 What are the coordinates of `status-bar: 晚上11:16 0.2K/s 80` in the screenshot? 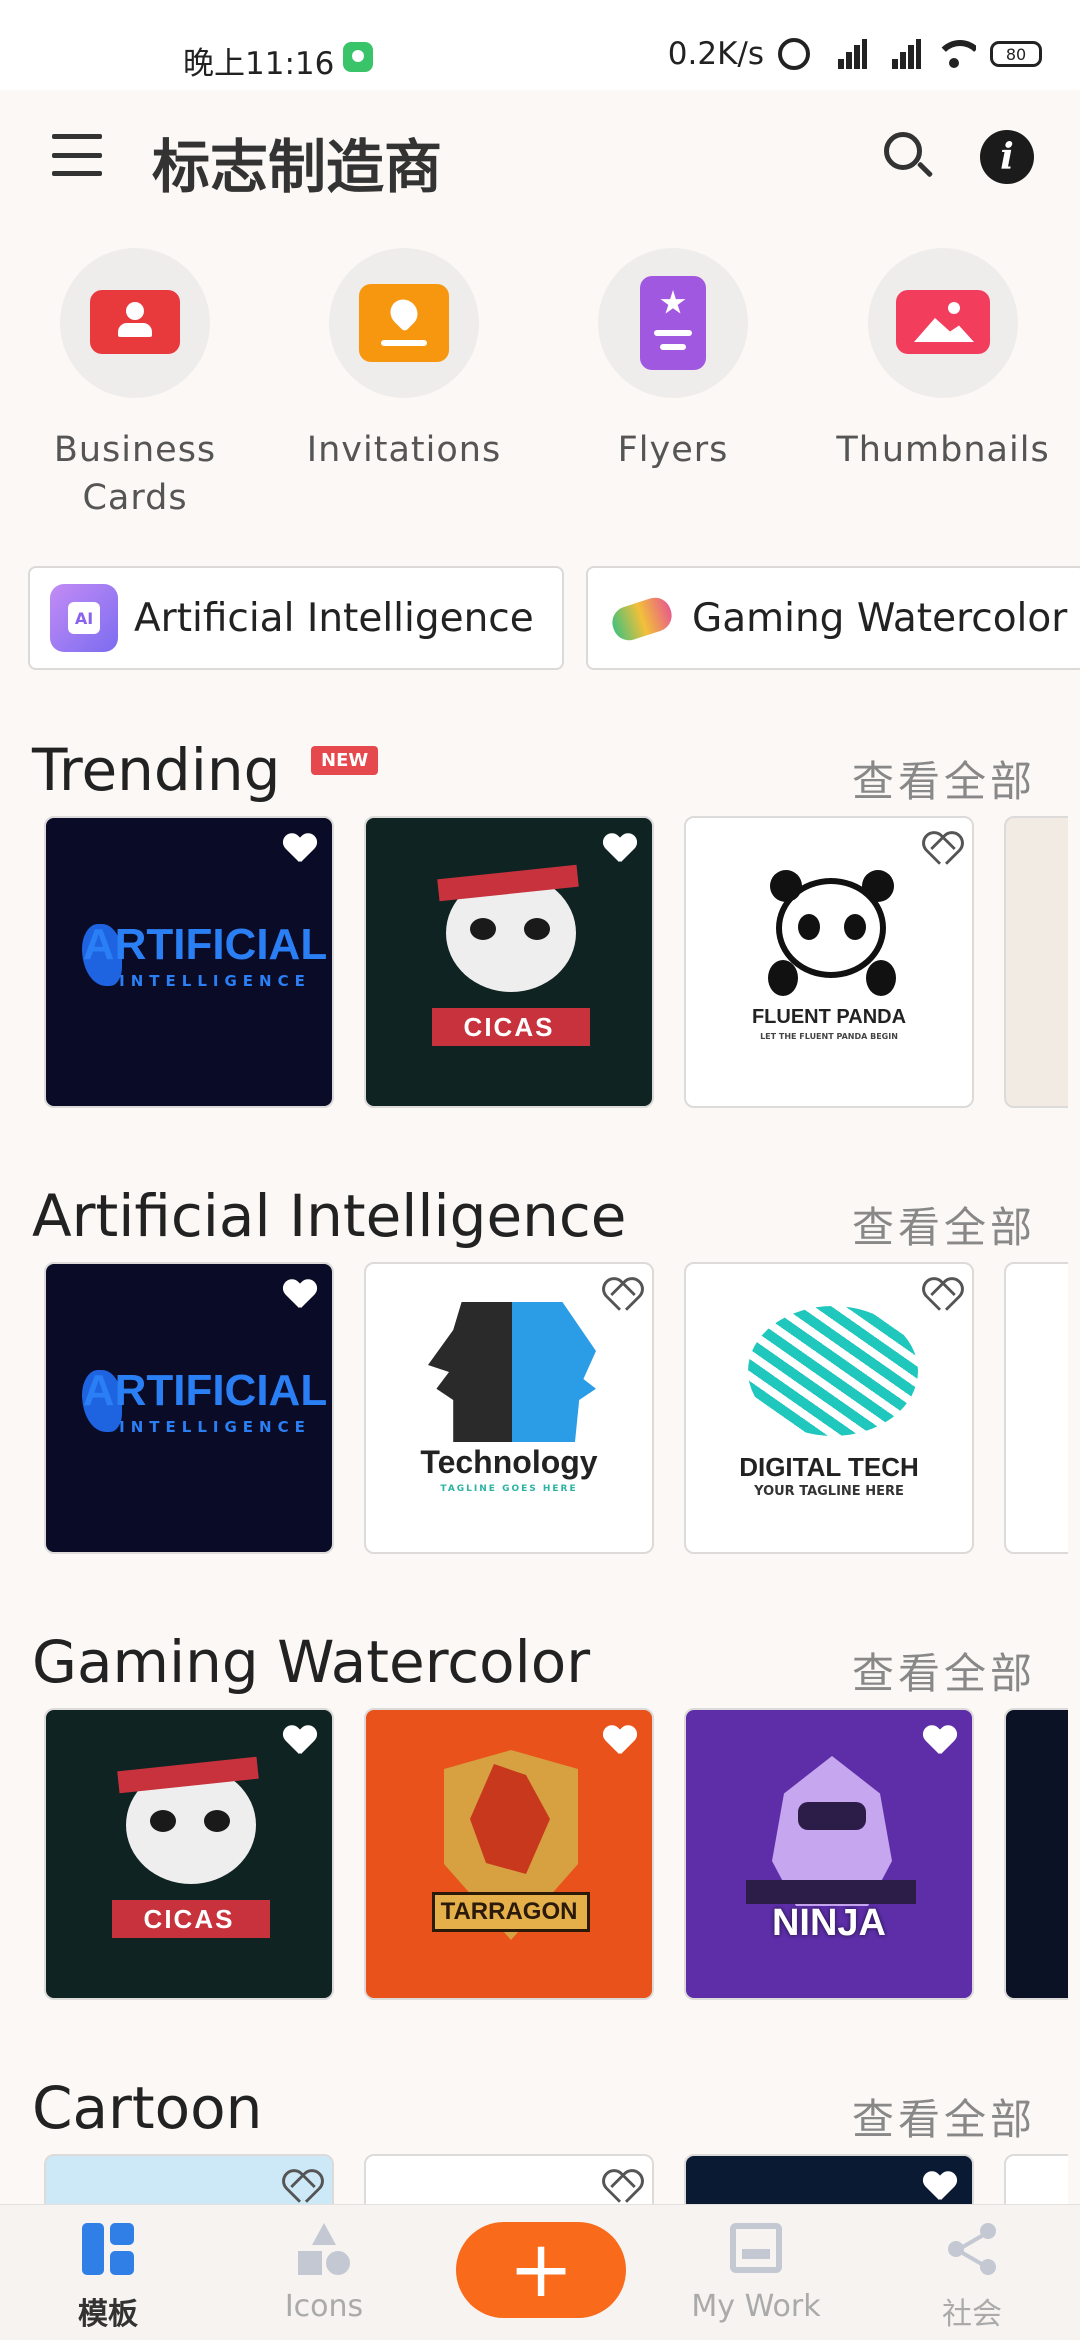 It's located at (540, 45).